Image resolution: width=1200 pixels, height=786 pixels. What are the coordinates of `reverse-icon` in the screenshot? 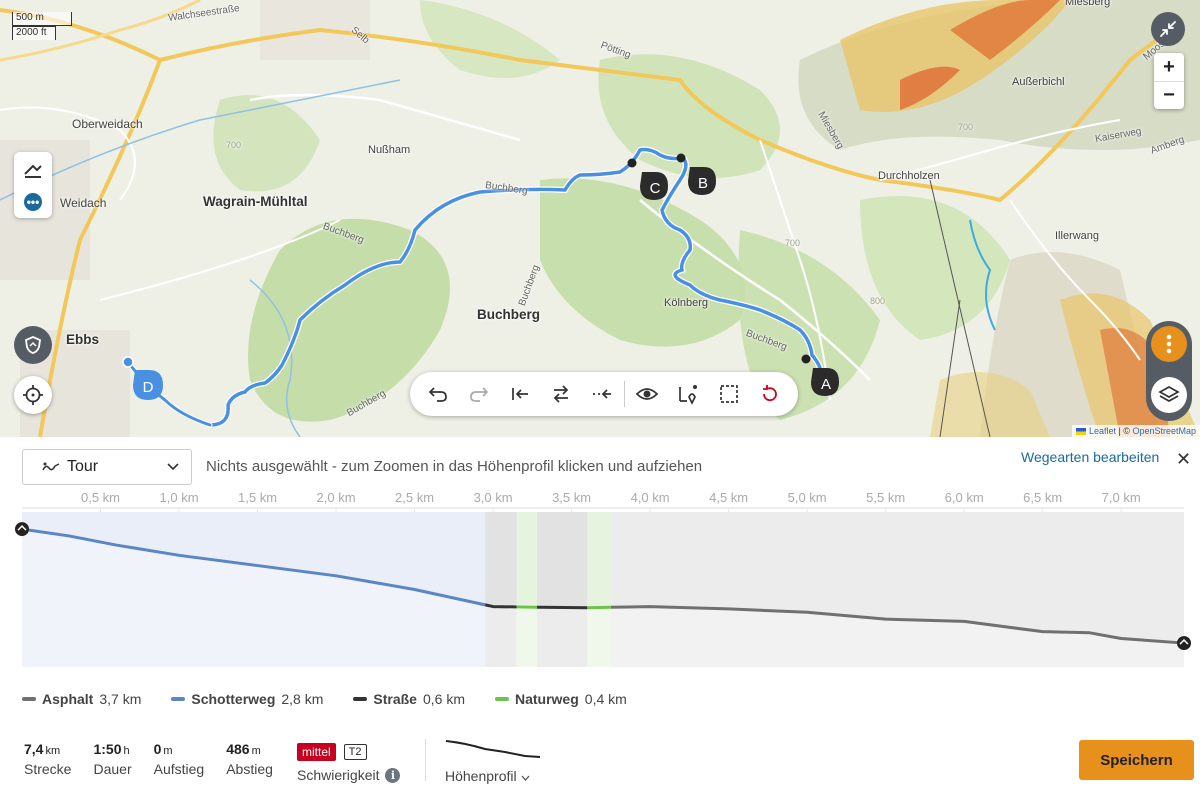 It's located at (560, 394).